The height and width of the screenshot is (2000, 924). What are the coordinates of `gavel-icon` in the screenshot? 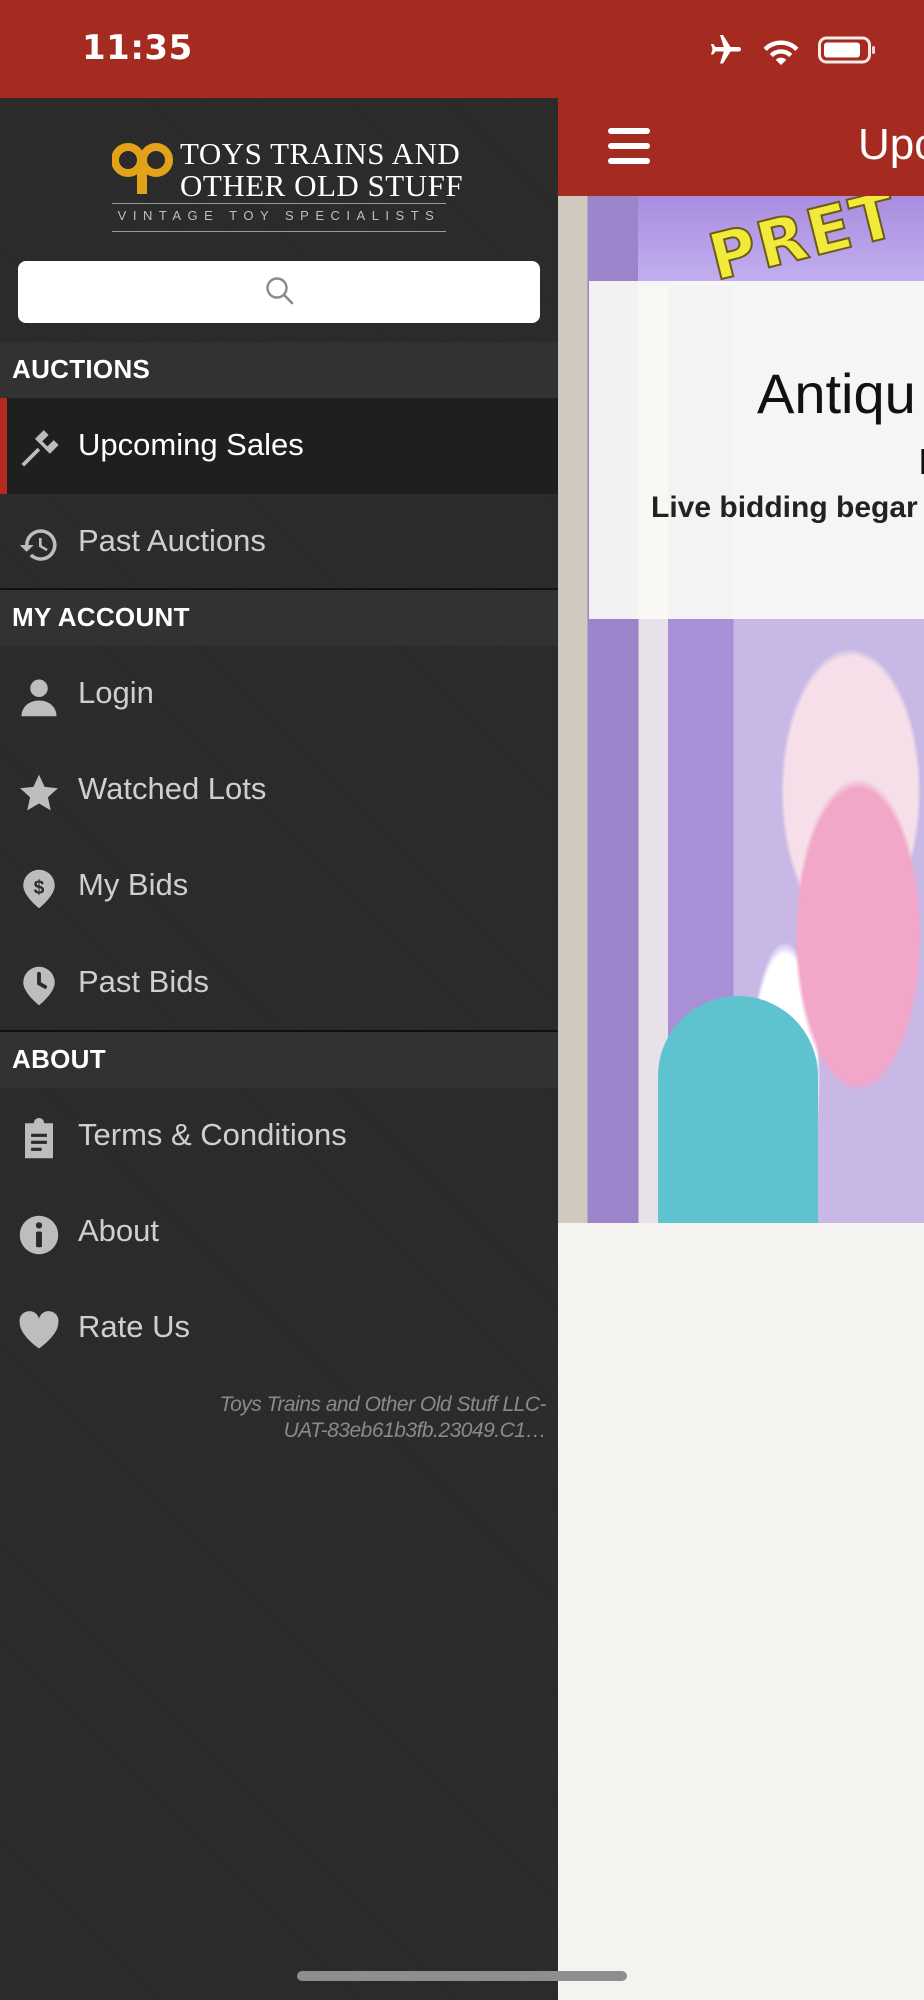 It's located at (40, 448).